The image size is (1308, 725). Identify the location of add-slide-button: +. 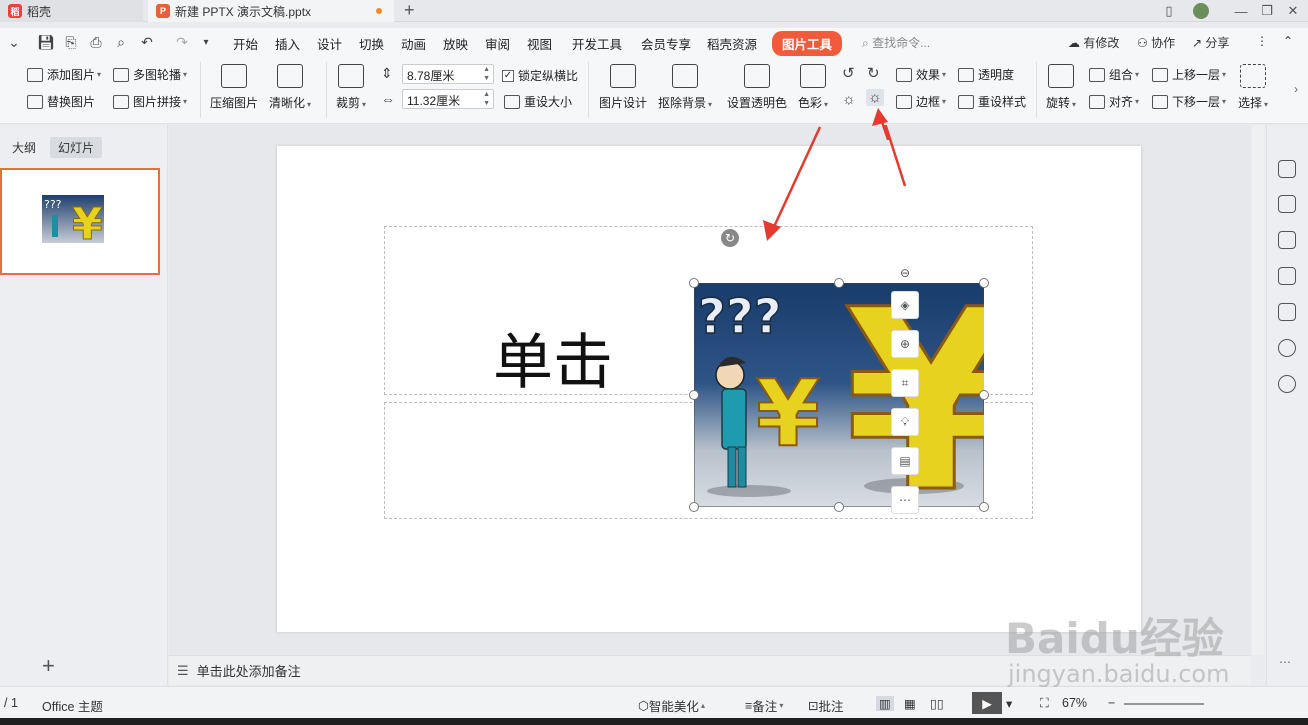
(48, 666).